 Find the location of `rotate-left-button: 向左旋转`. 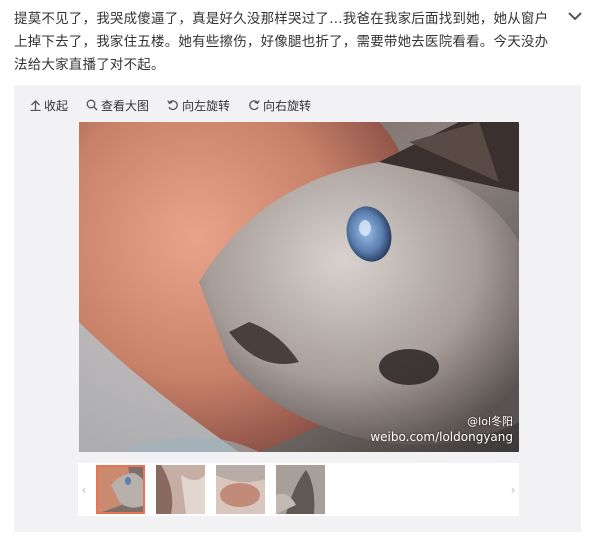

rotate-left-button: 向左旋转 is located at coordinates (198, 105).